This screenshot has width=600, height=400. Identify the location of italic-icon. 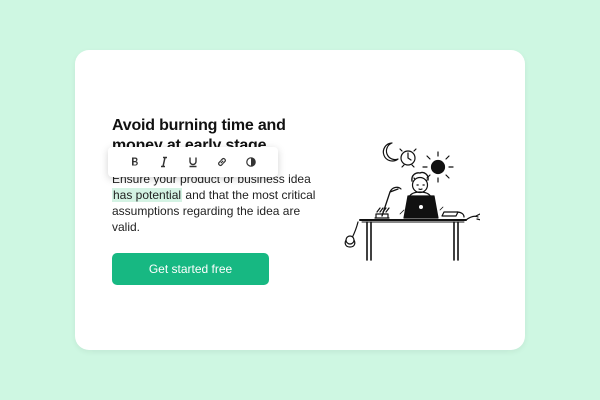
(164, 162).